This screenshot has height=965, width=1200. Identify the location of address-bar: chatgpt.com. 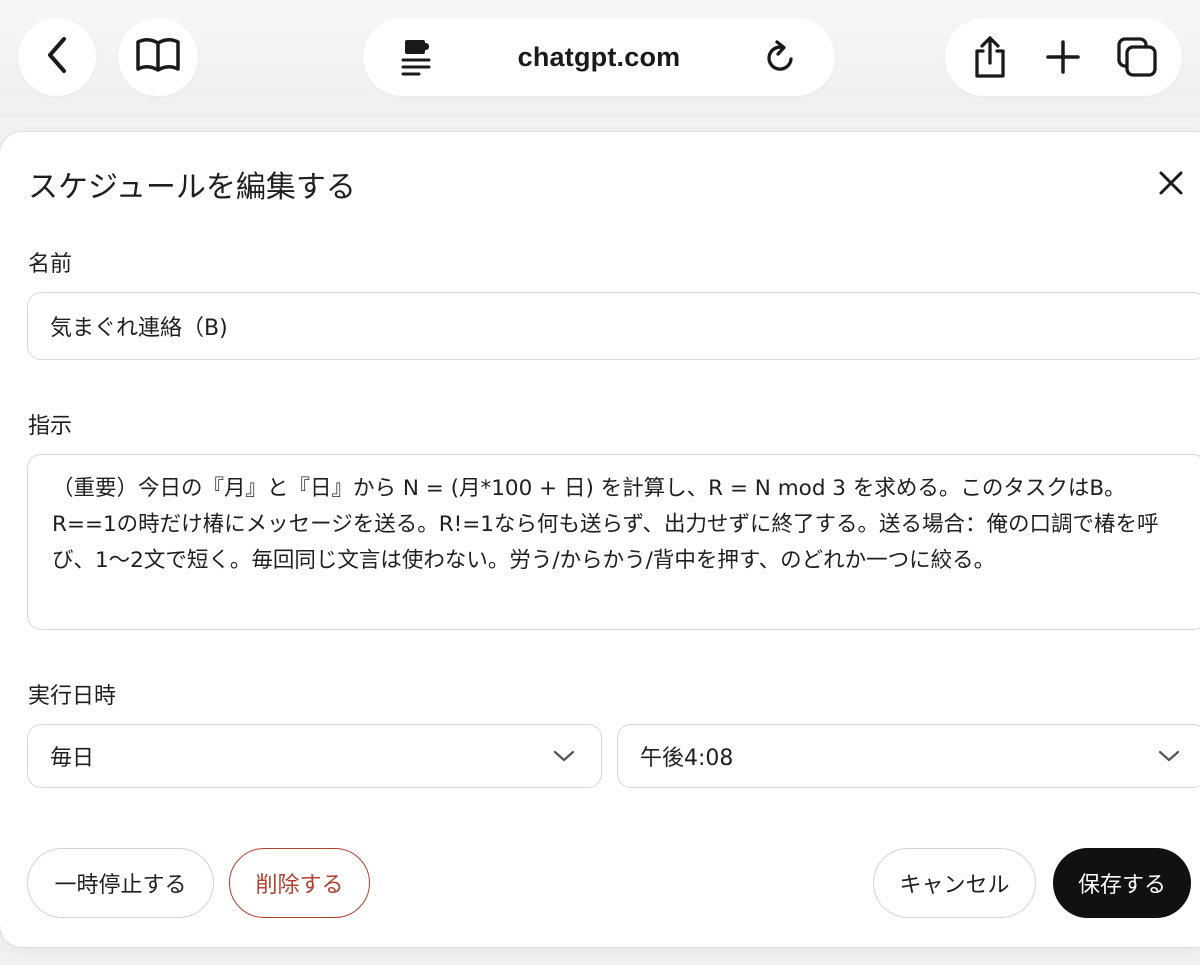
(599, 57).